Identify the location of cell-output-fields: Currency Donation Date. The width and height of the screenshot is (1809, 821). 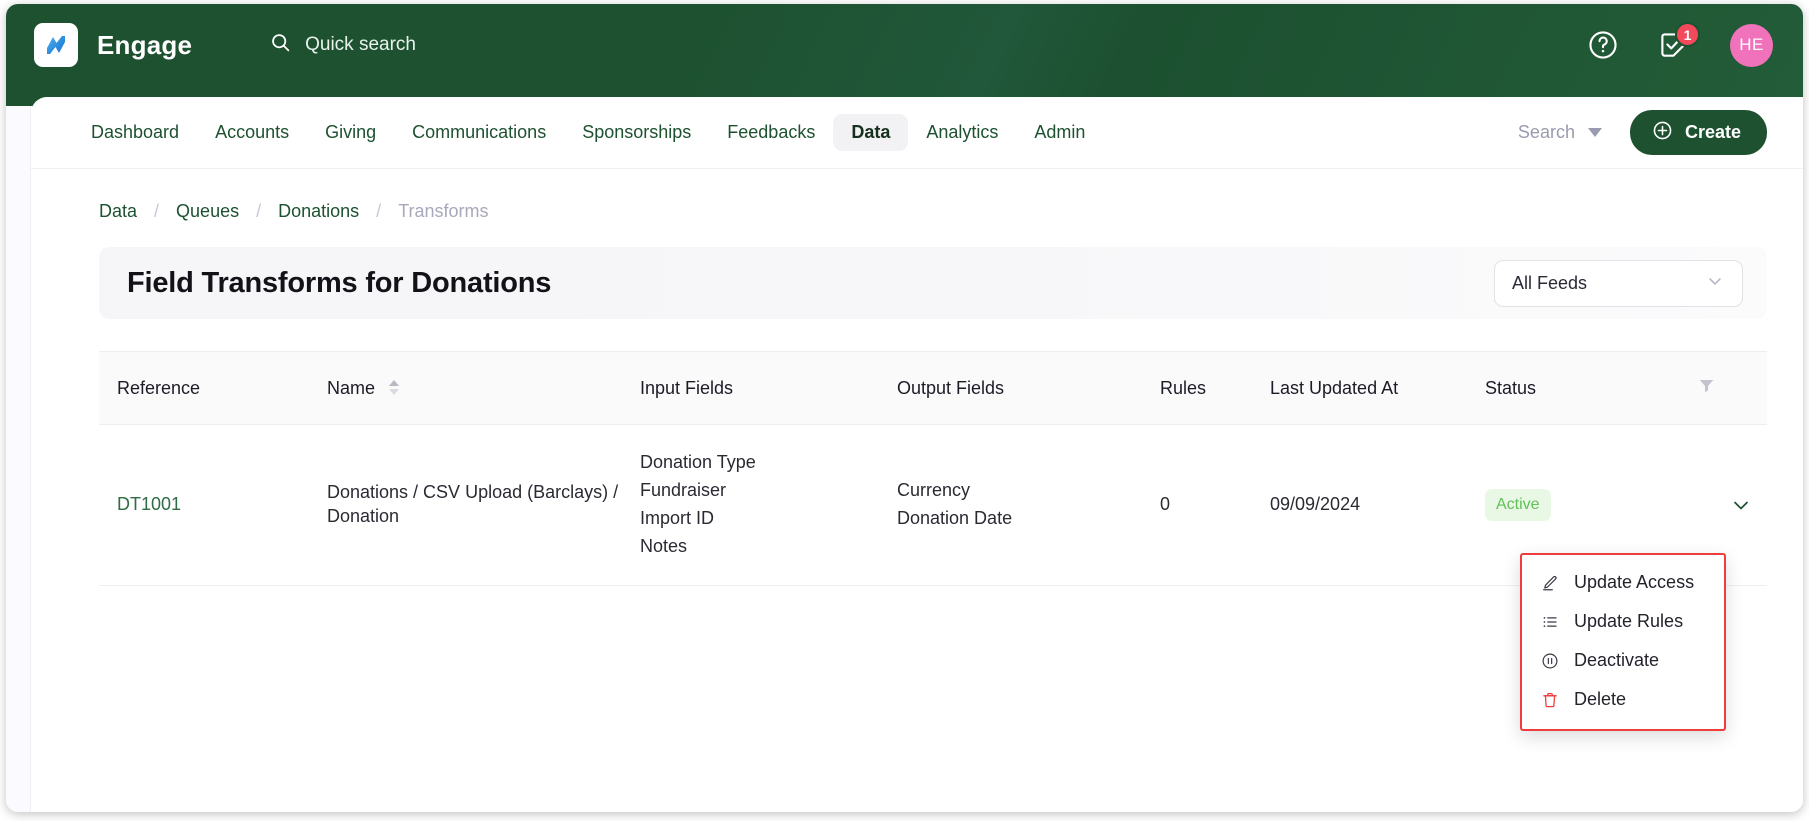
(1028, 505).